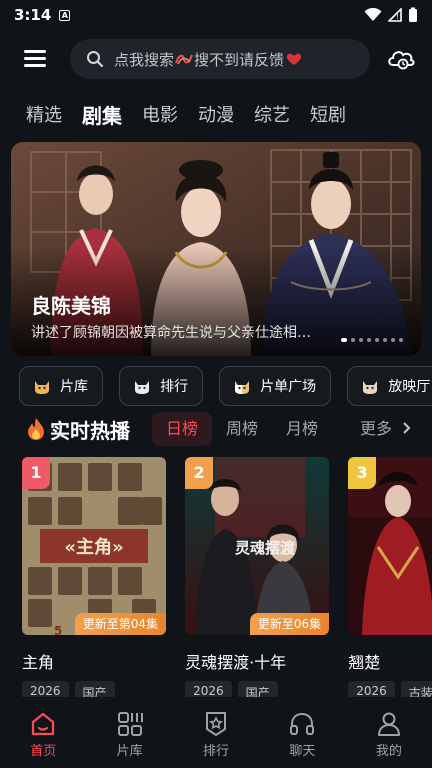  What do you see at coordinates (130, 724) in the screenshot?
I see `grid-icon` at bounding box center [130, 724].